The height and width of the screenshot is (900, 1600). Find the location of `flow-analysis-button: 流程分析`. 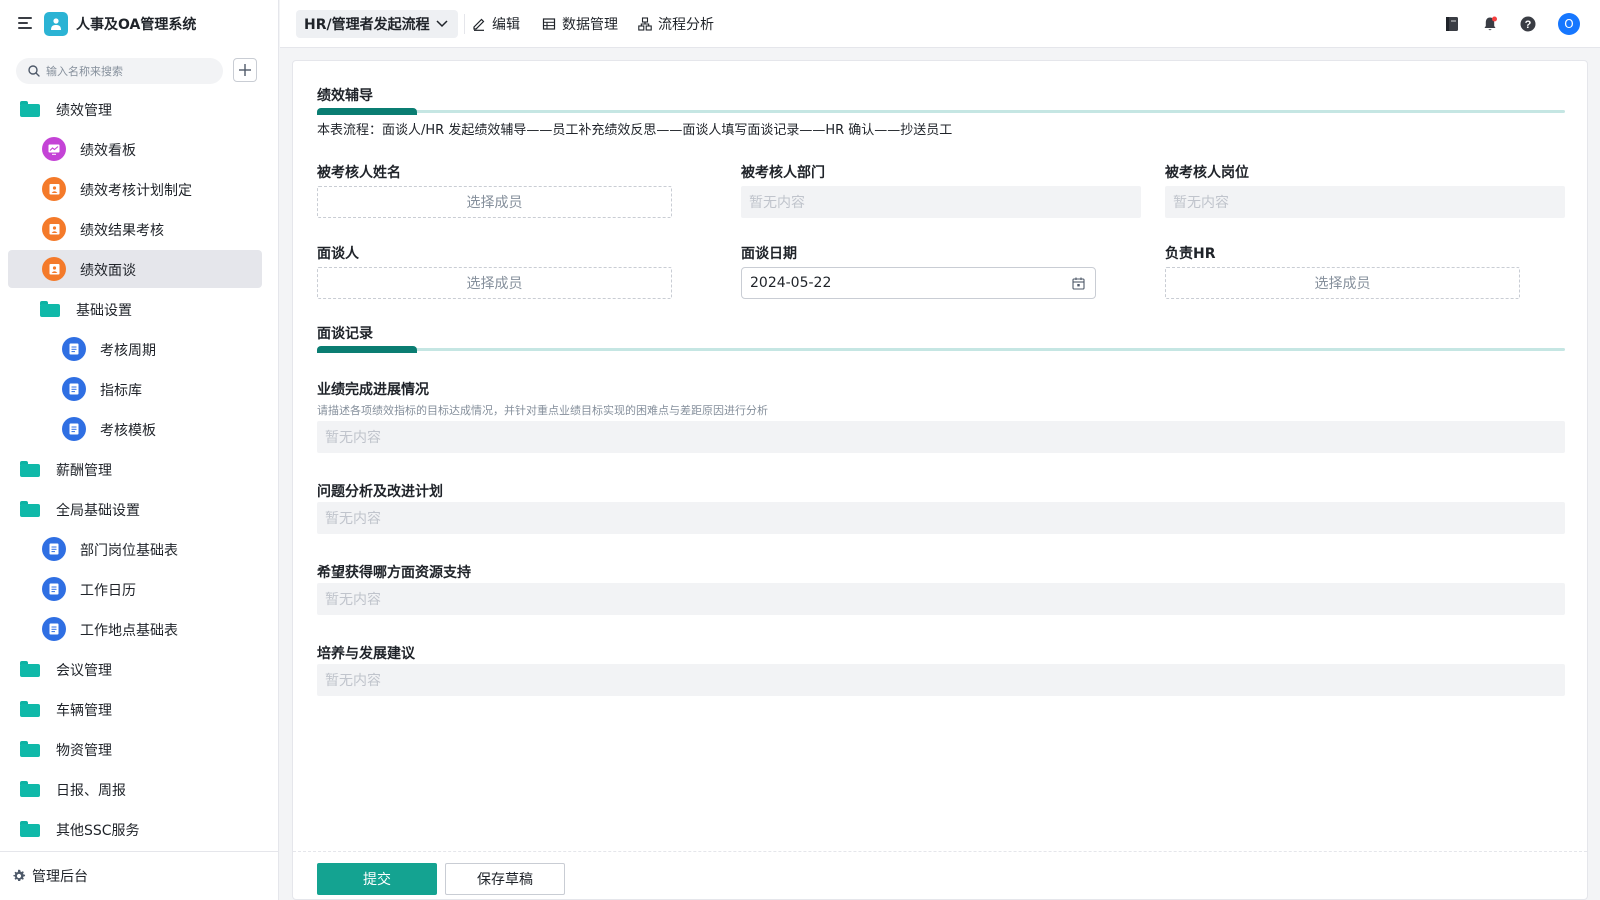

flow-analysis-button: 流程分析 is located at coordinates (676, 24).